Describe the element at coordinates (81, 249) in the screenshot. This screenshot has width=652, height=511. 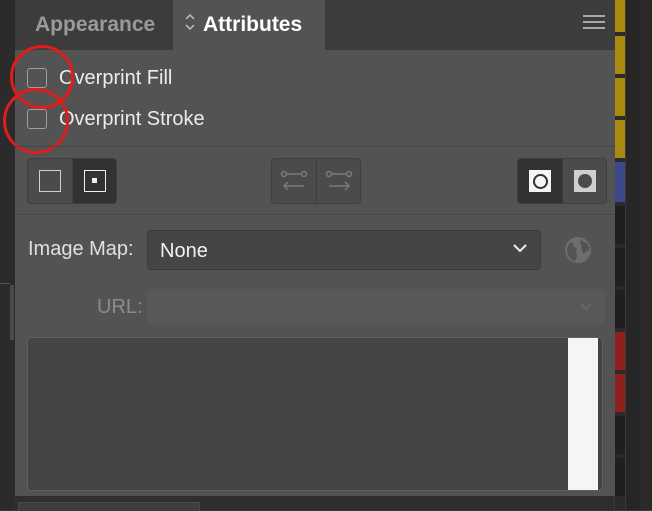
I see `image-map-label: Image Map:` at that location.